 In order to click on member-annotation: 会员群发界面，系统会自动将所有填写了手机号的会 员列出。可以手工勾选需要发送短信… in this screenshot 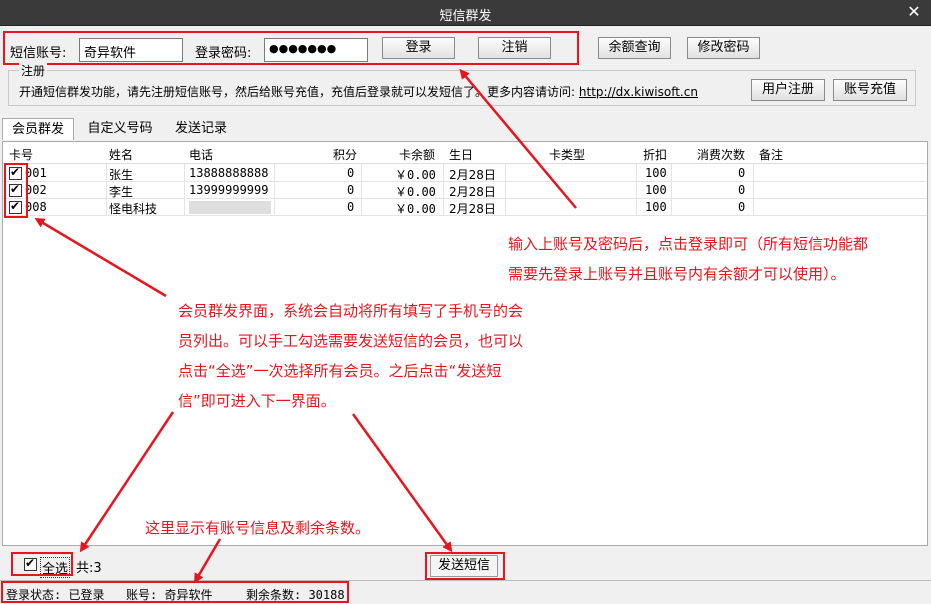, I will do `click(351, 356)`.